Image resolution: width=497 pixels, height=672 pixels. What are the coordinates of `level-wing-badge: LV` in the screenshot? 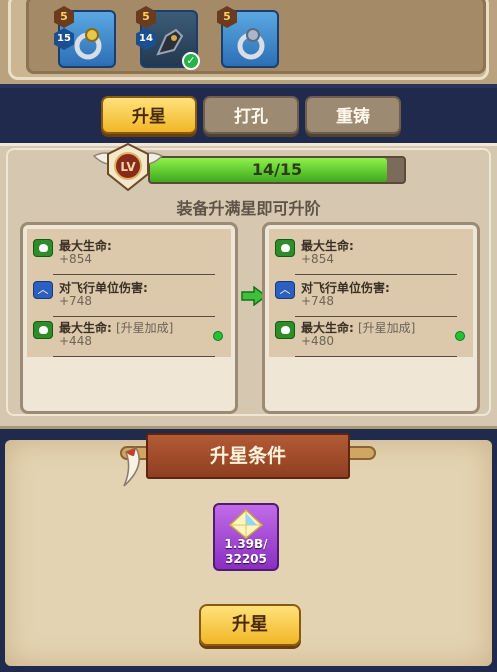 It's located at (128, 167).